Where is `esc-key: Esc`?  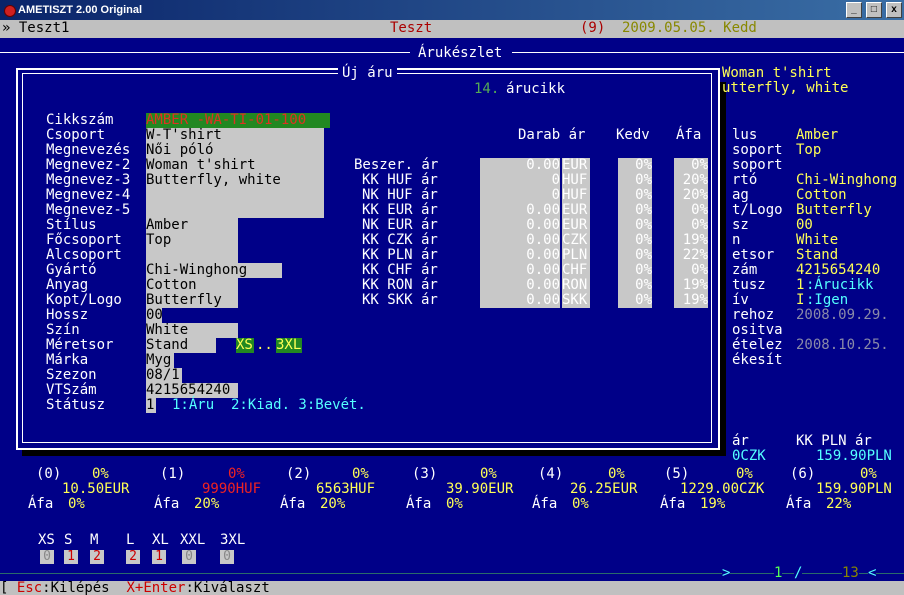
esc-key: Esc is located at coordinates (29, 587).